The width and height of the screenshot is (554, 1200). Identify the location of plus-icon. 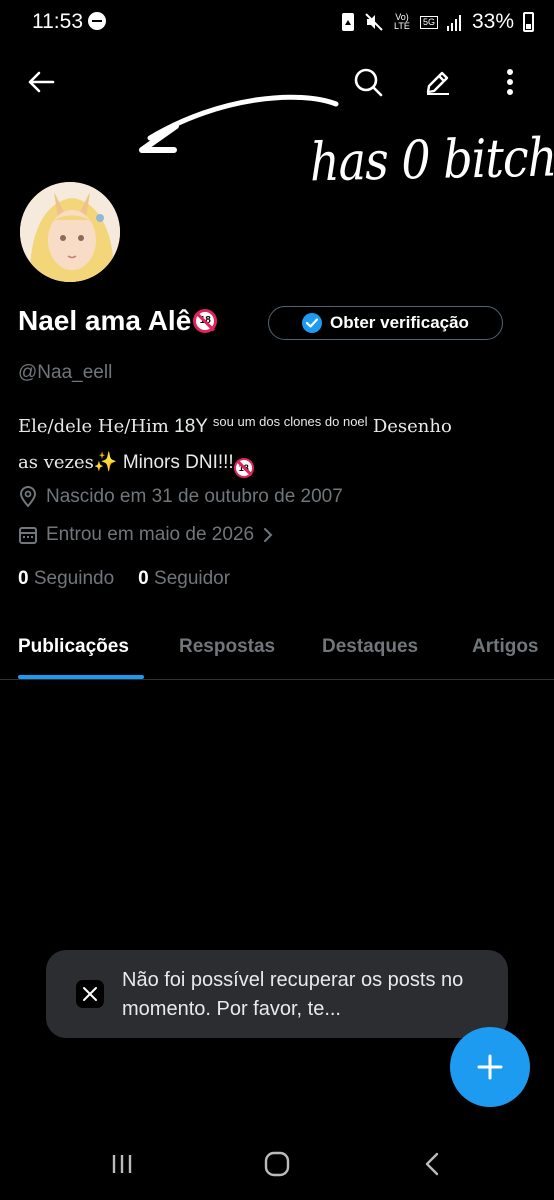
(490, 1067).